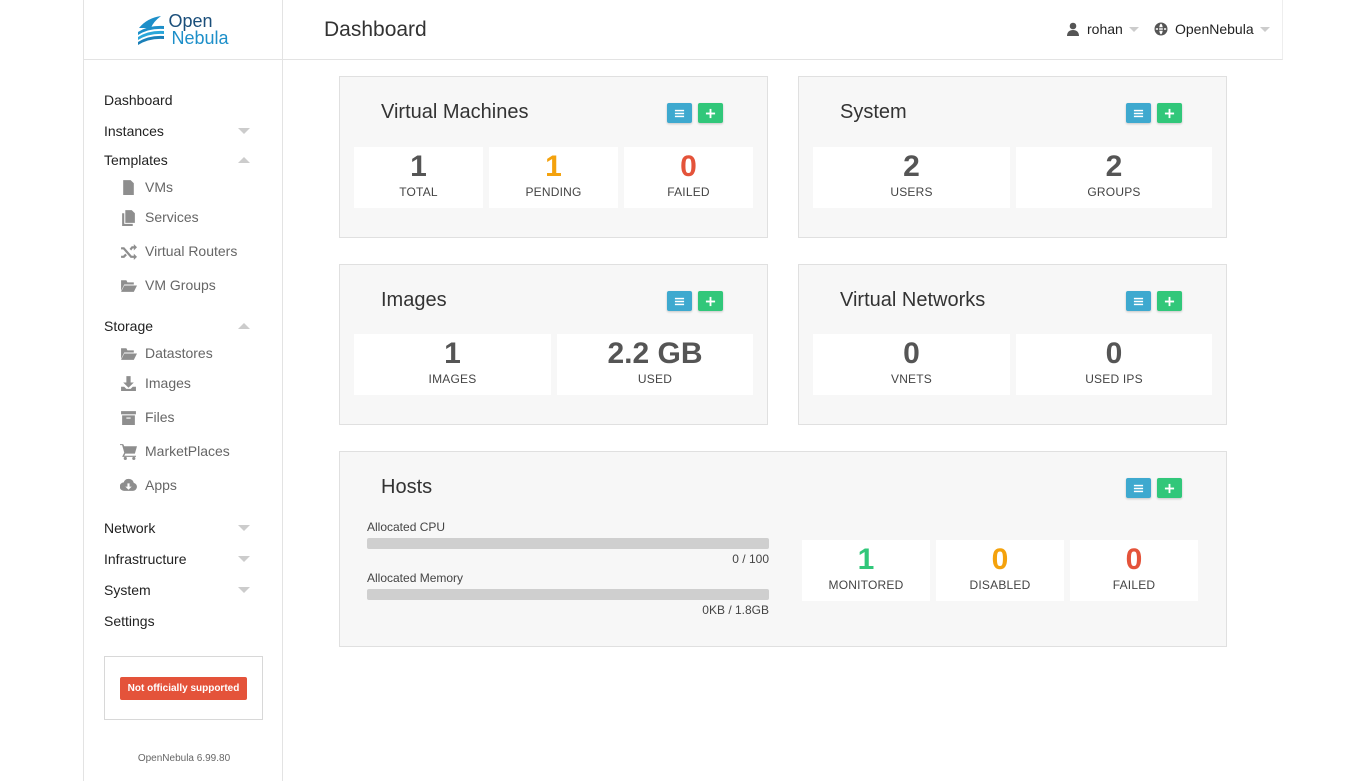 This screenshot has width=1366, height=781. I want to click on system-users-stat: 2 USERS, so click(911, 177).